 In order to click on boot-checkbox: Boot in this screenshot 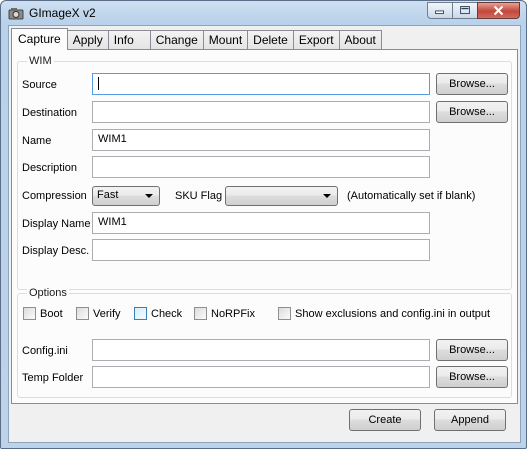, I will do `click(43, 313)`.